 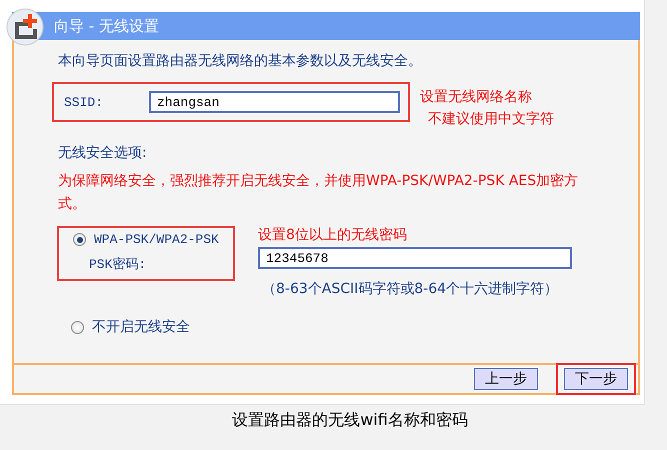 What do you see at coordinates (319, 193) in the screenshot?
I see `warning-text: 为保障网络安全，强烈推荐开启无线安全，并使用WPA-PSK/WPA2-PSK AES加密方式。` at bounding box center [319, 193].